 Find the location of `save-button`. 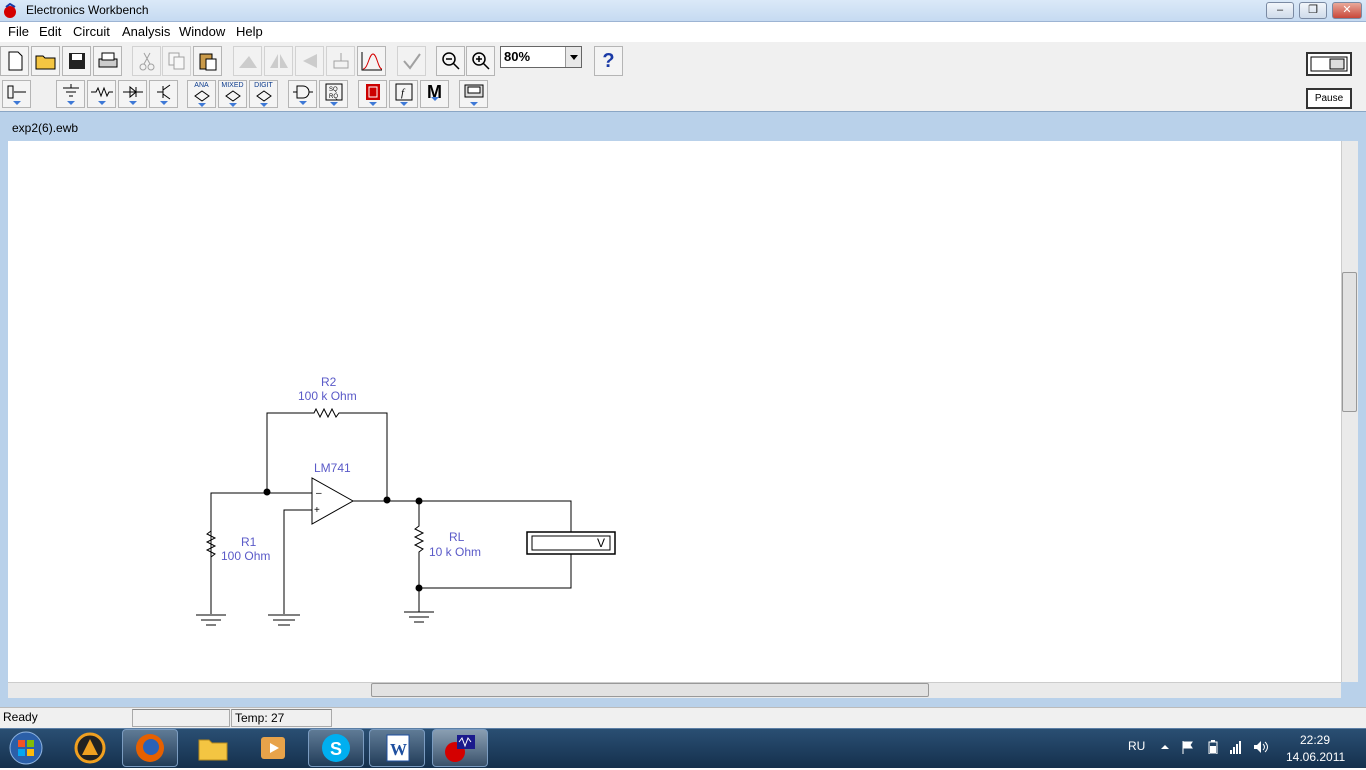

save-button is located at coordinates (76, 61).